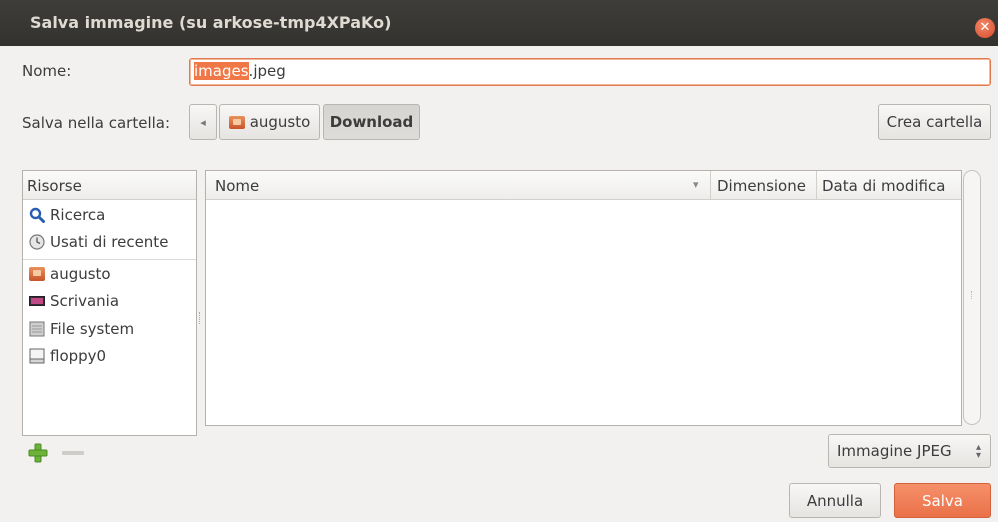 The image size is (998, 522). Describe the element at coordinates (267, 71) in the screenshot. I see `filename-extension-text: .jpeg` at that location.